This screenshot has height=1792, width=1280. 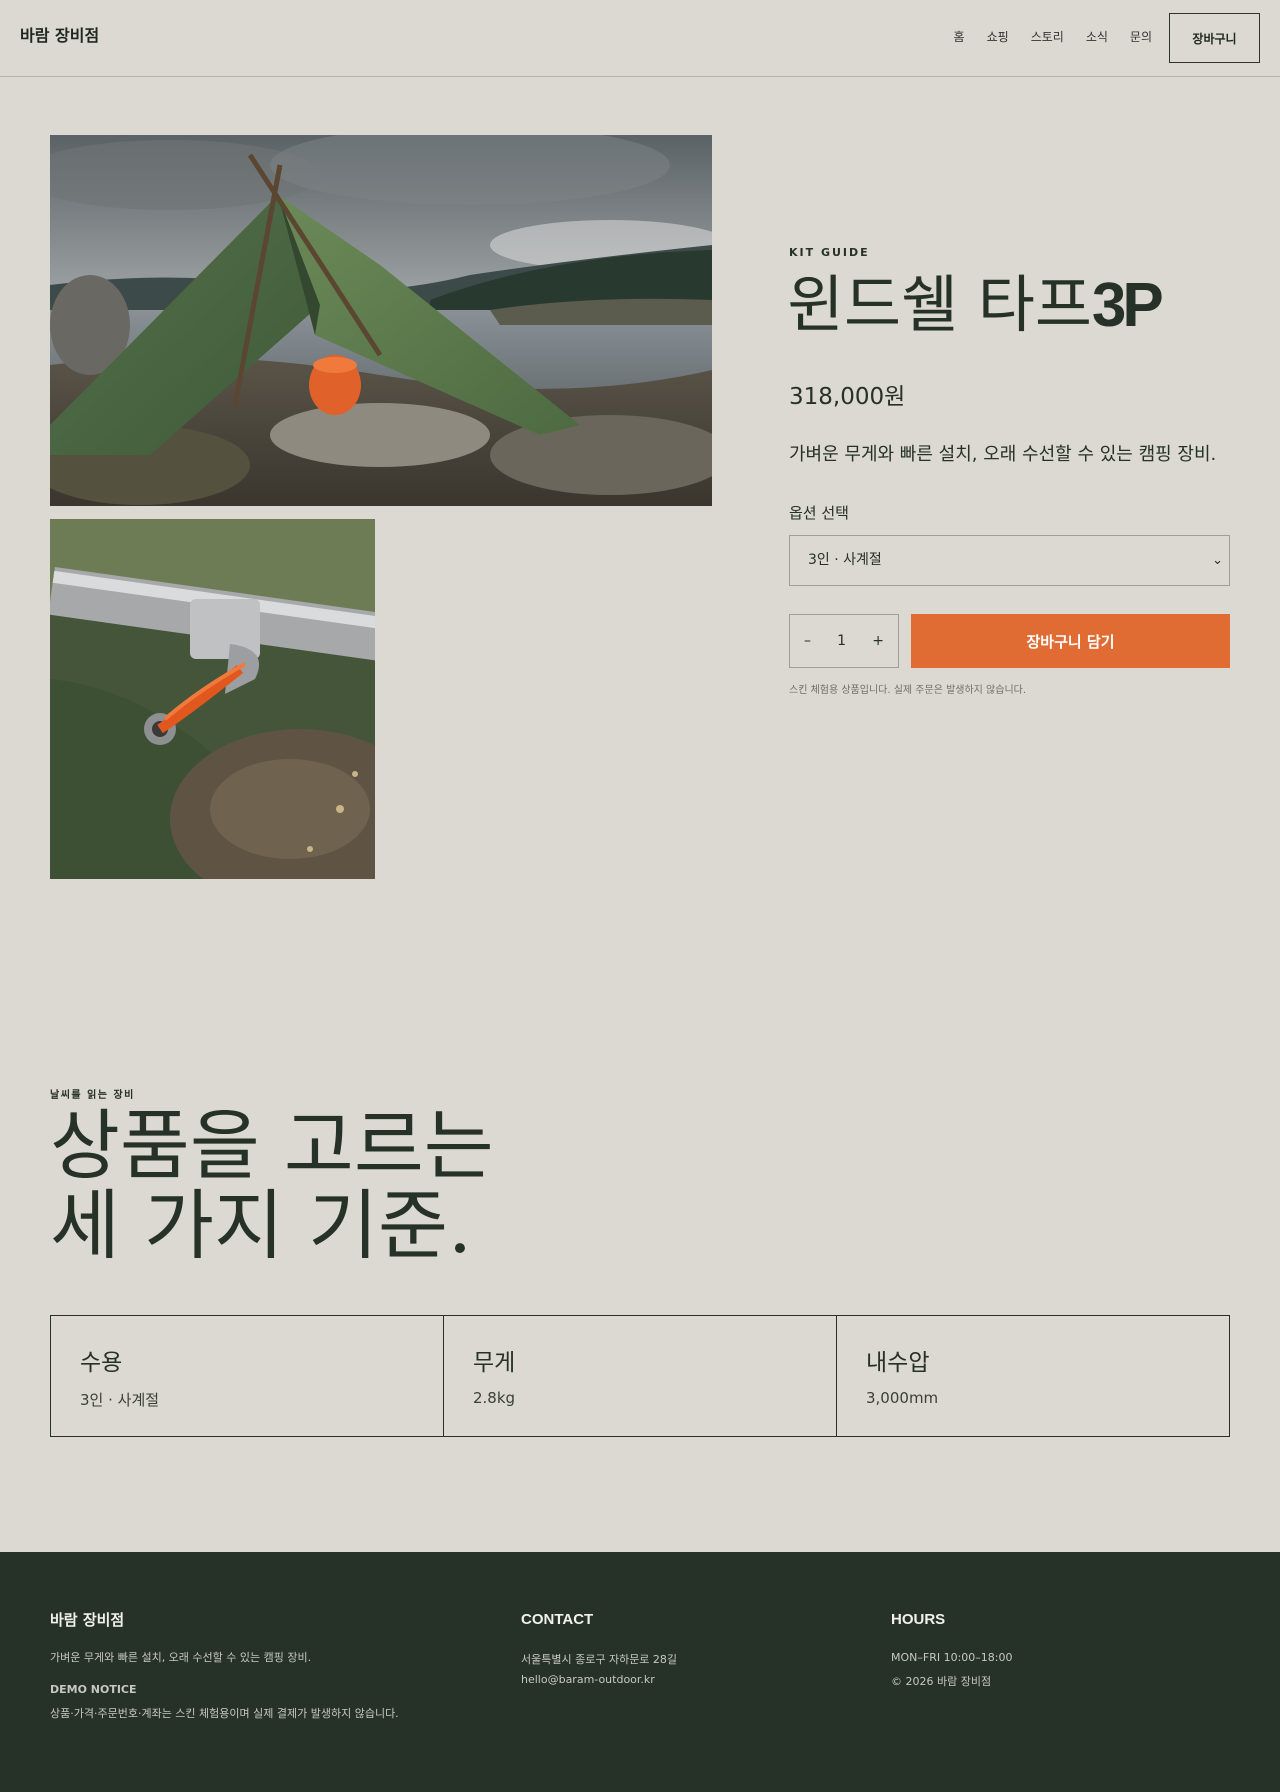 What do you see at coordinates (557, 1619) in the screenshot?
I see `footer-contact-heading: CONTACT` at bounding box center [557, 1619].